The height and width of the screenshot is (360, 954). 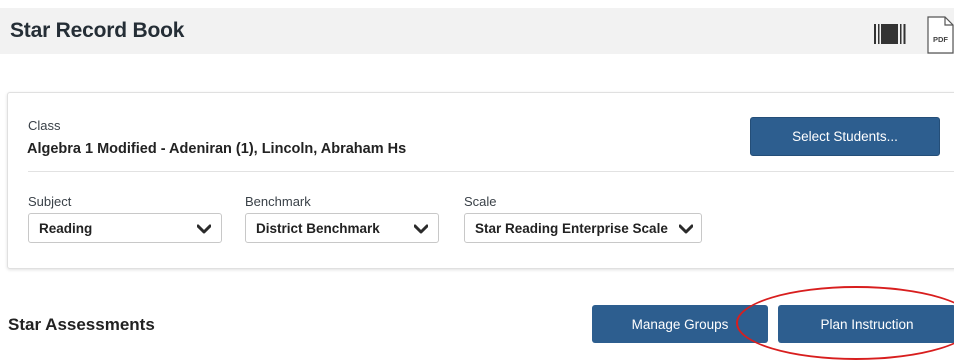 I want to click on scale-dropdown-value: Star Reading Enterprise Scale, so click(x=571, y=228).